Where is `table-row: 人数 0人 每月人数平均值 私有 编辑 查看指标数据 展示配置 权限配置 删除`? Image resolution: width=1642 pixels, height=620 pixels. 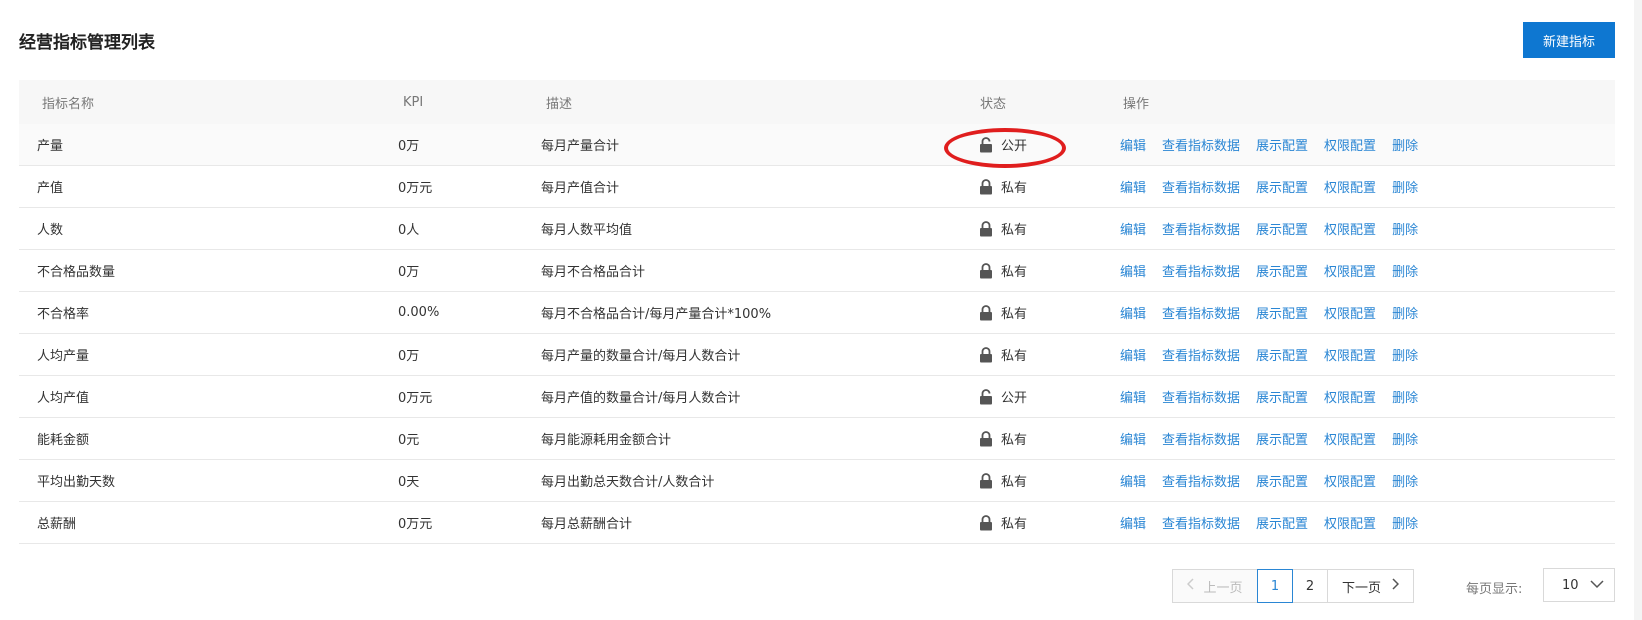
table-row: 人数 0人 每月人数平均值 私有 编辑 查看指标数据 展示配置 权限配置 删除 is located at coordinates (817, 229).